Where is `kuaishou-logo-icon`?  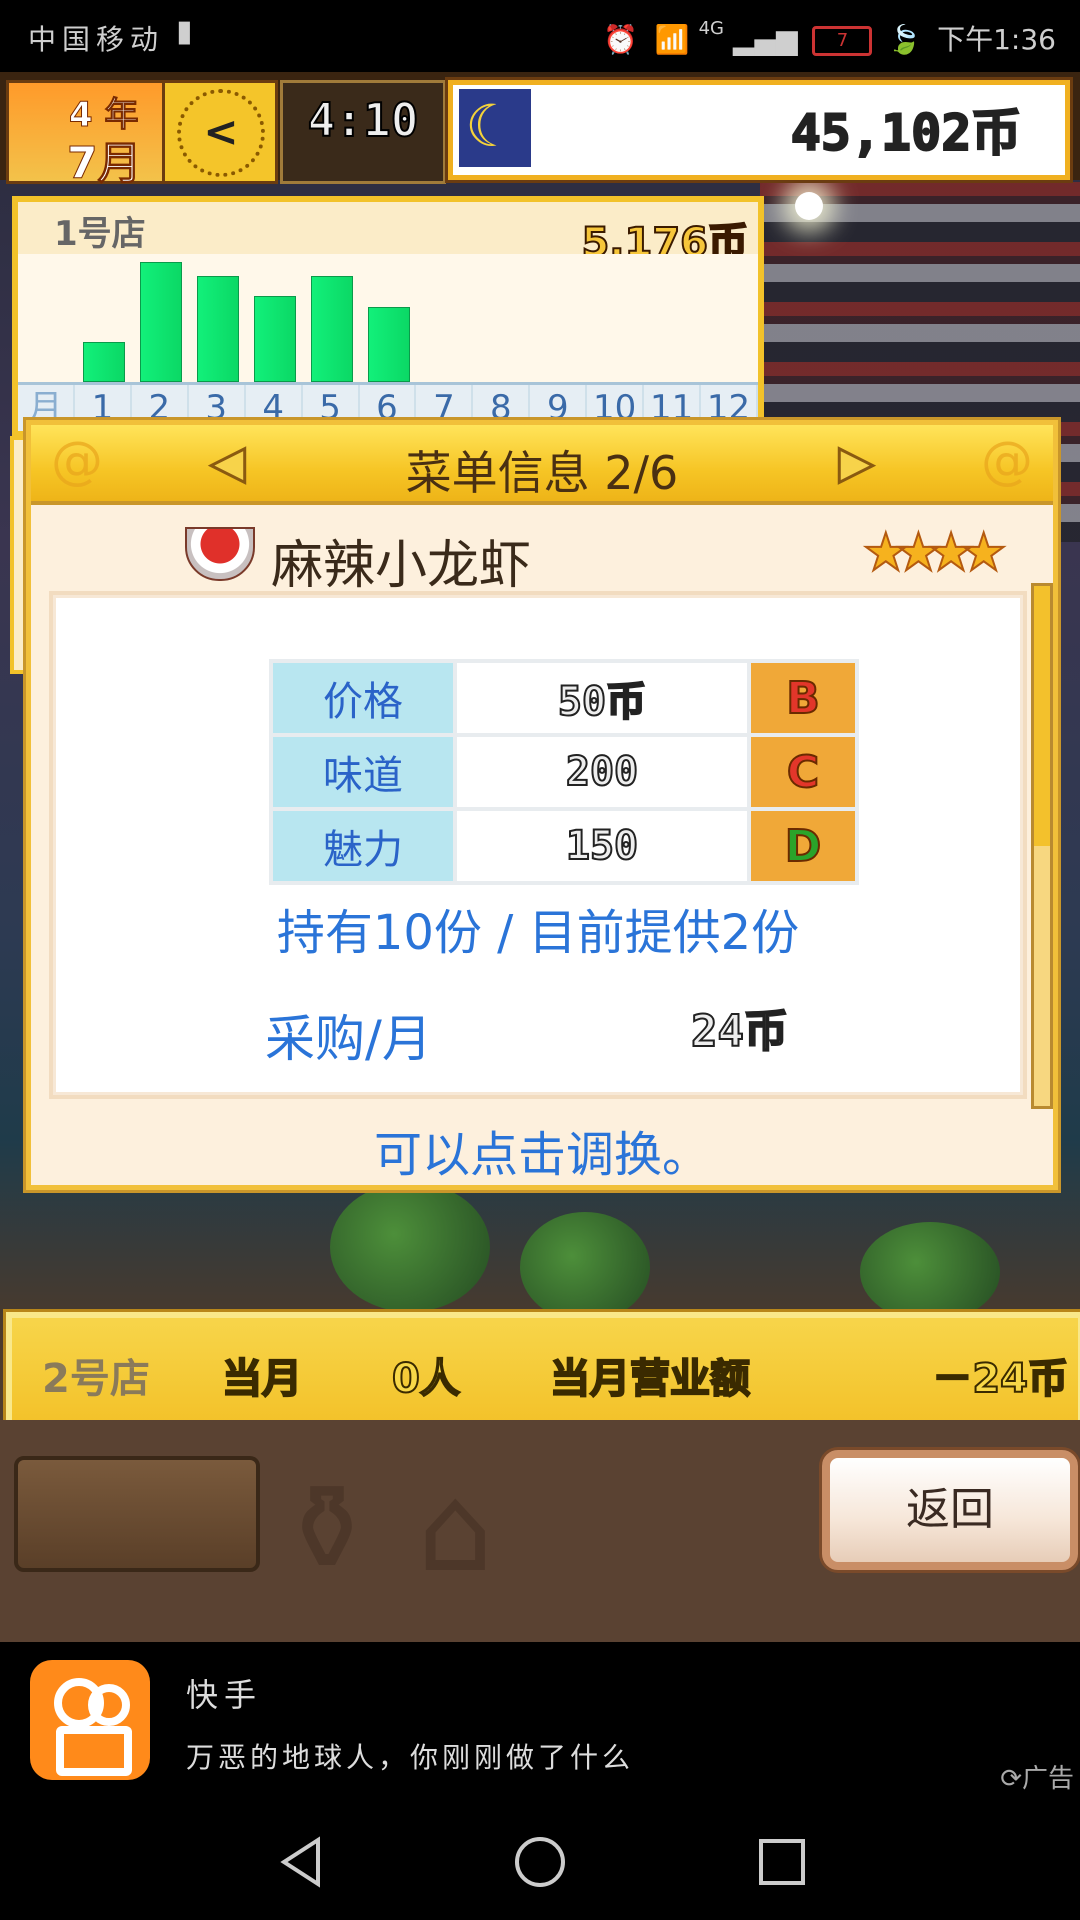 kuaishou-logo-icon is located at coordinates (90, 1720).